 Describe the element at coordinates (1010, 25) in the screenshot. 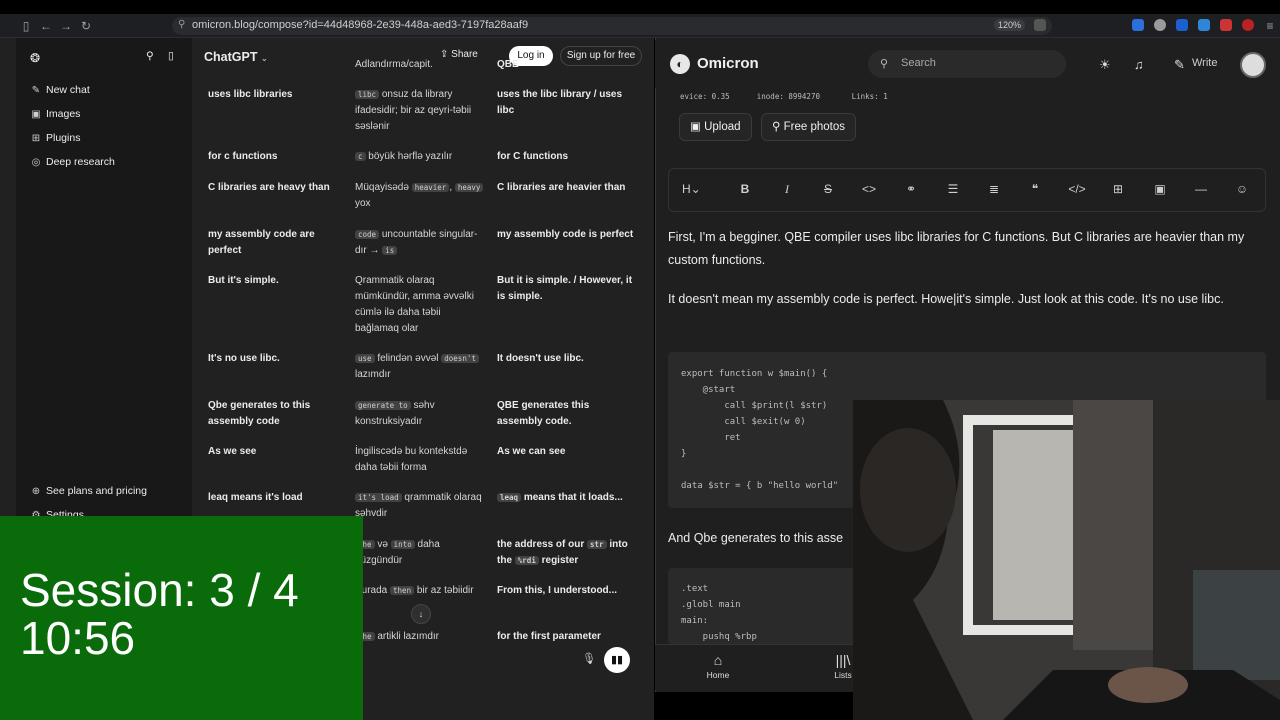

I see `zoom-badge: 120%` at that location.